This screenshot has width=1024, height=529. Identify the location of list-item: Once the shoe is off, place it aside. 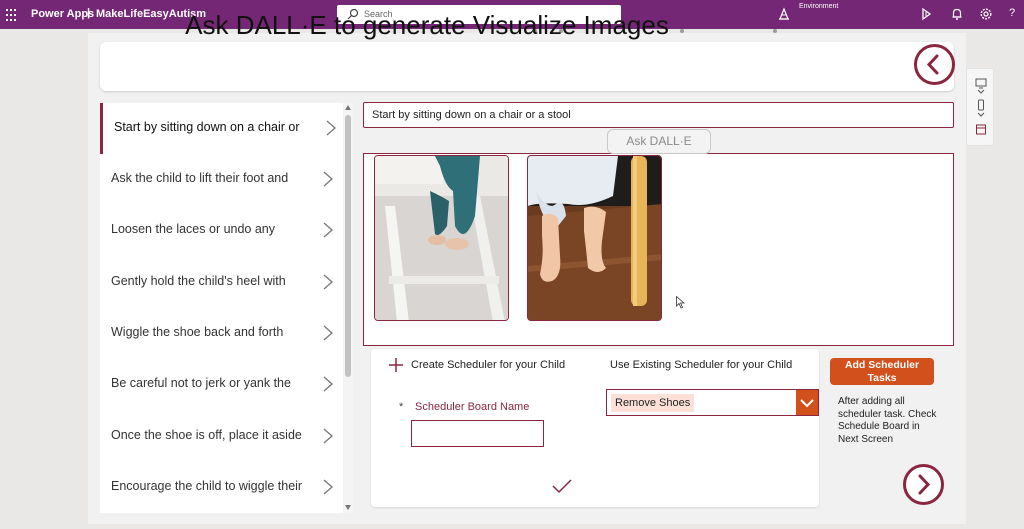
(222, 436).